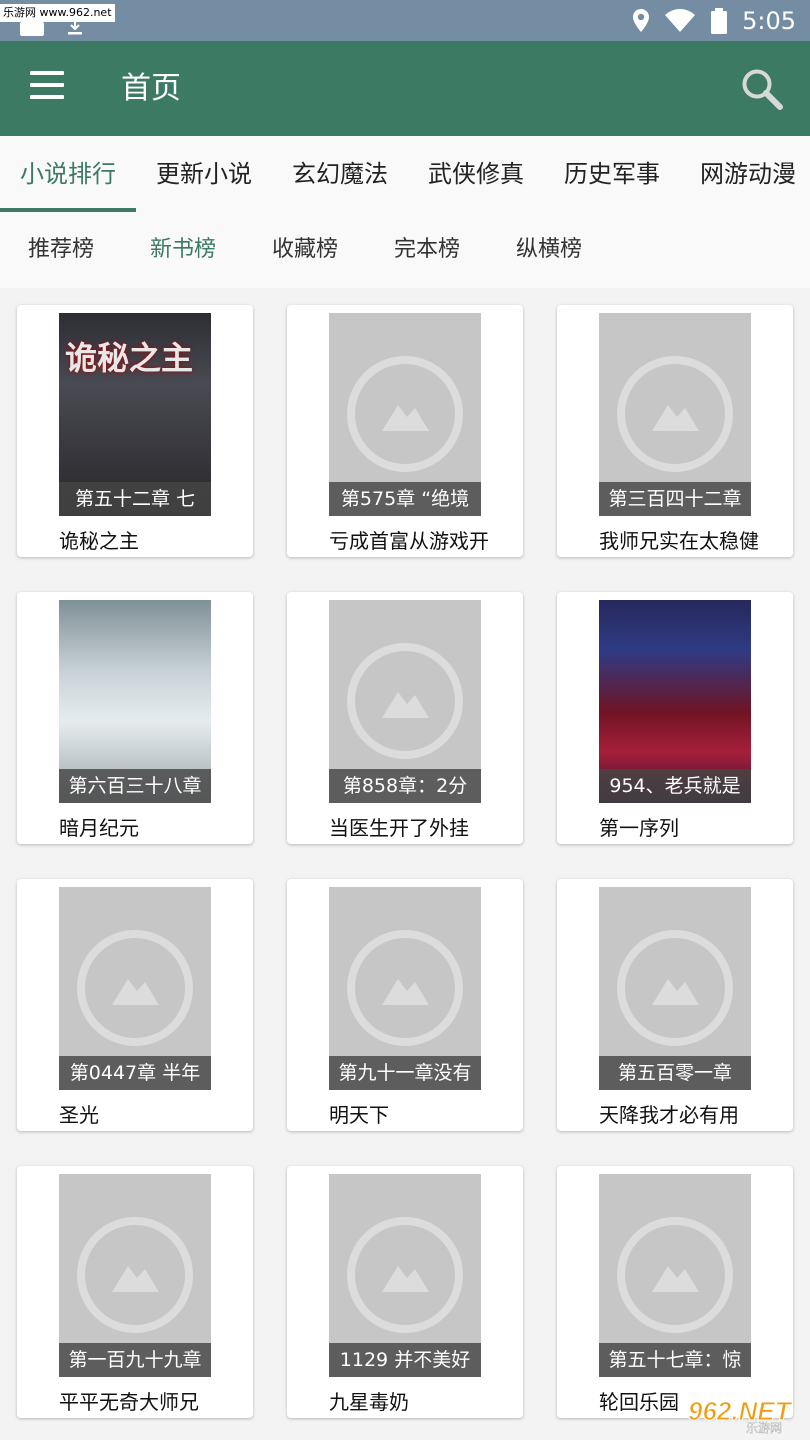 This screenshot has height=1440, width=810. What do you see at coordinates (675, 786) in the screenshot?
I see `latest-chapter-label: 954、老兵就是` at bounding box center [675, 786].